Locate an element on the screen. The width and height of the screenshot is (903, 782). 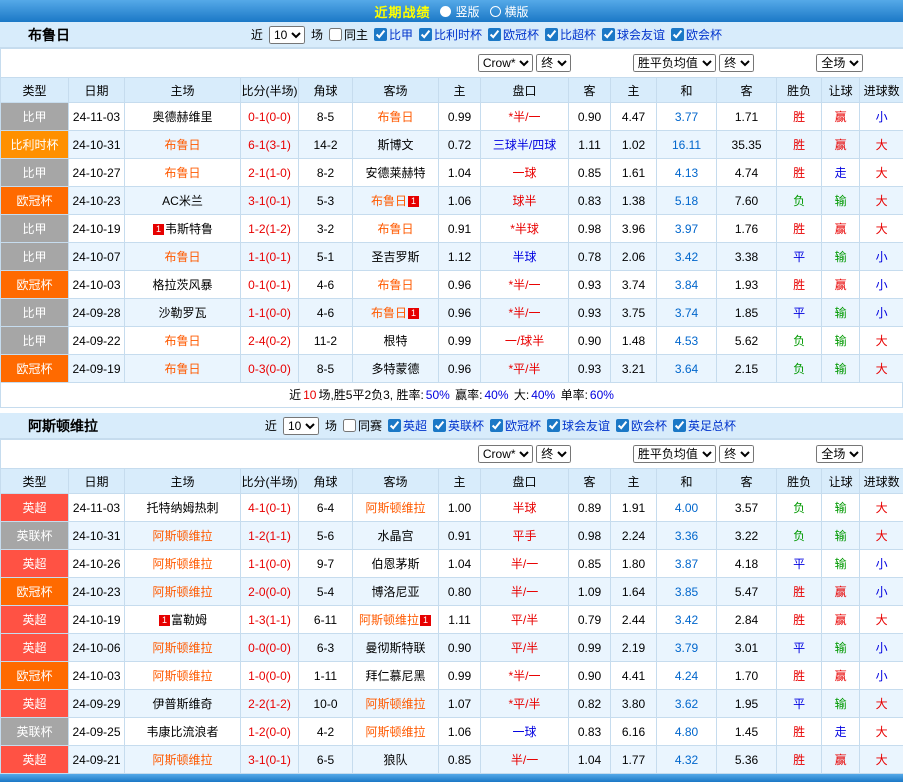
league-filter: 英联杯 is located at coordinates (458, 425).